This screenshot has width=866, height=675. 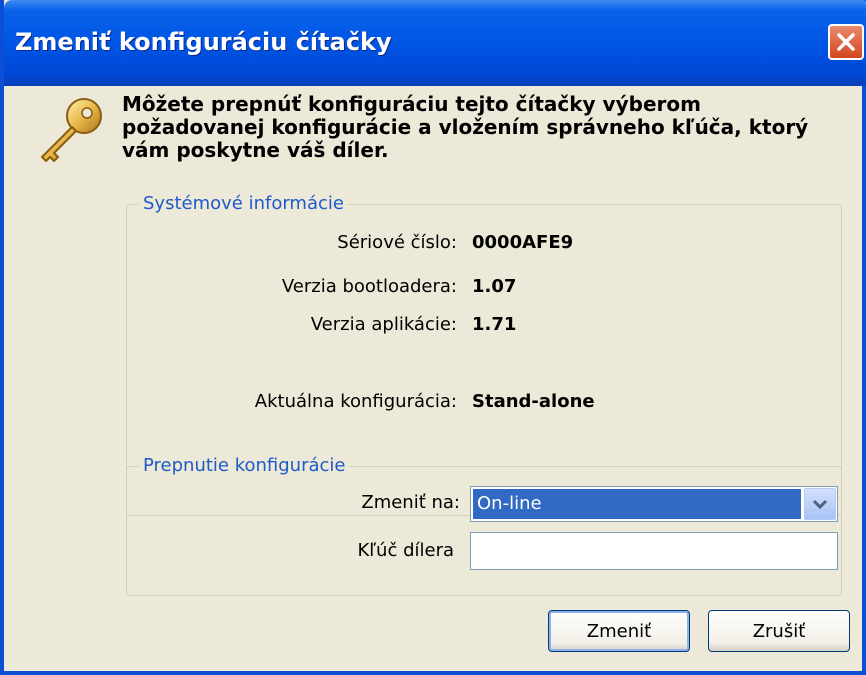 I want to click on chevron-down-icon, so click(x=820, y=504).